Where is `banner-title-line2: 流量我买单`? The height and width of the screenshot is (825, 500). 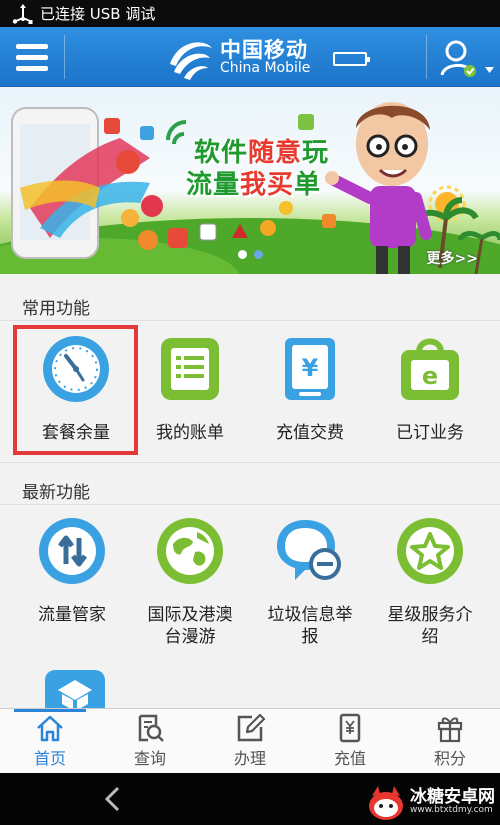
banner-title-line2: 流量我买单 is located at coordinates (254, 185).